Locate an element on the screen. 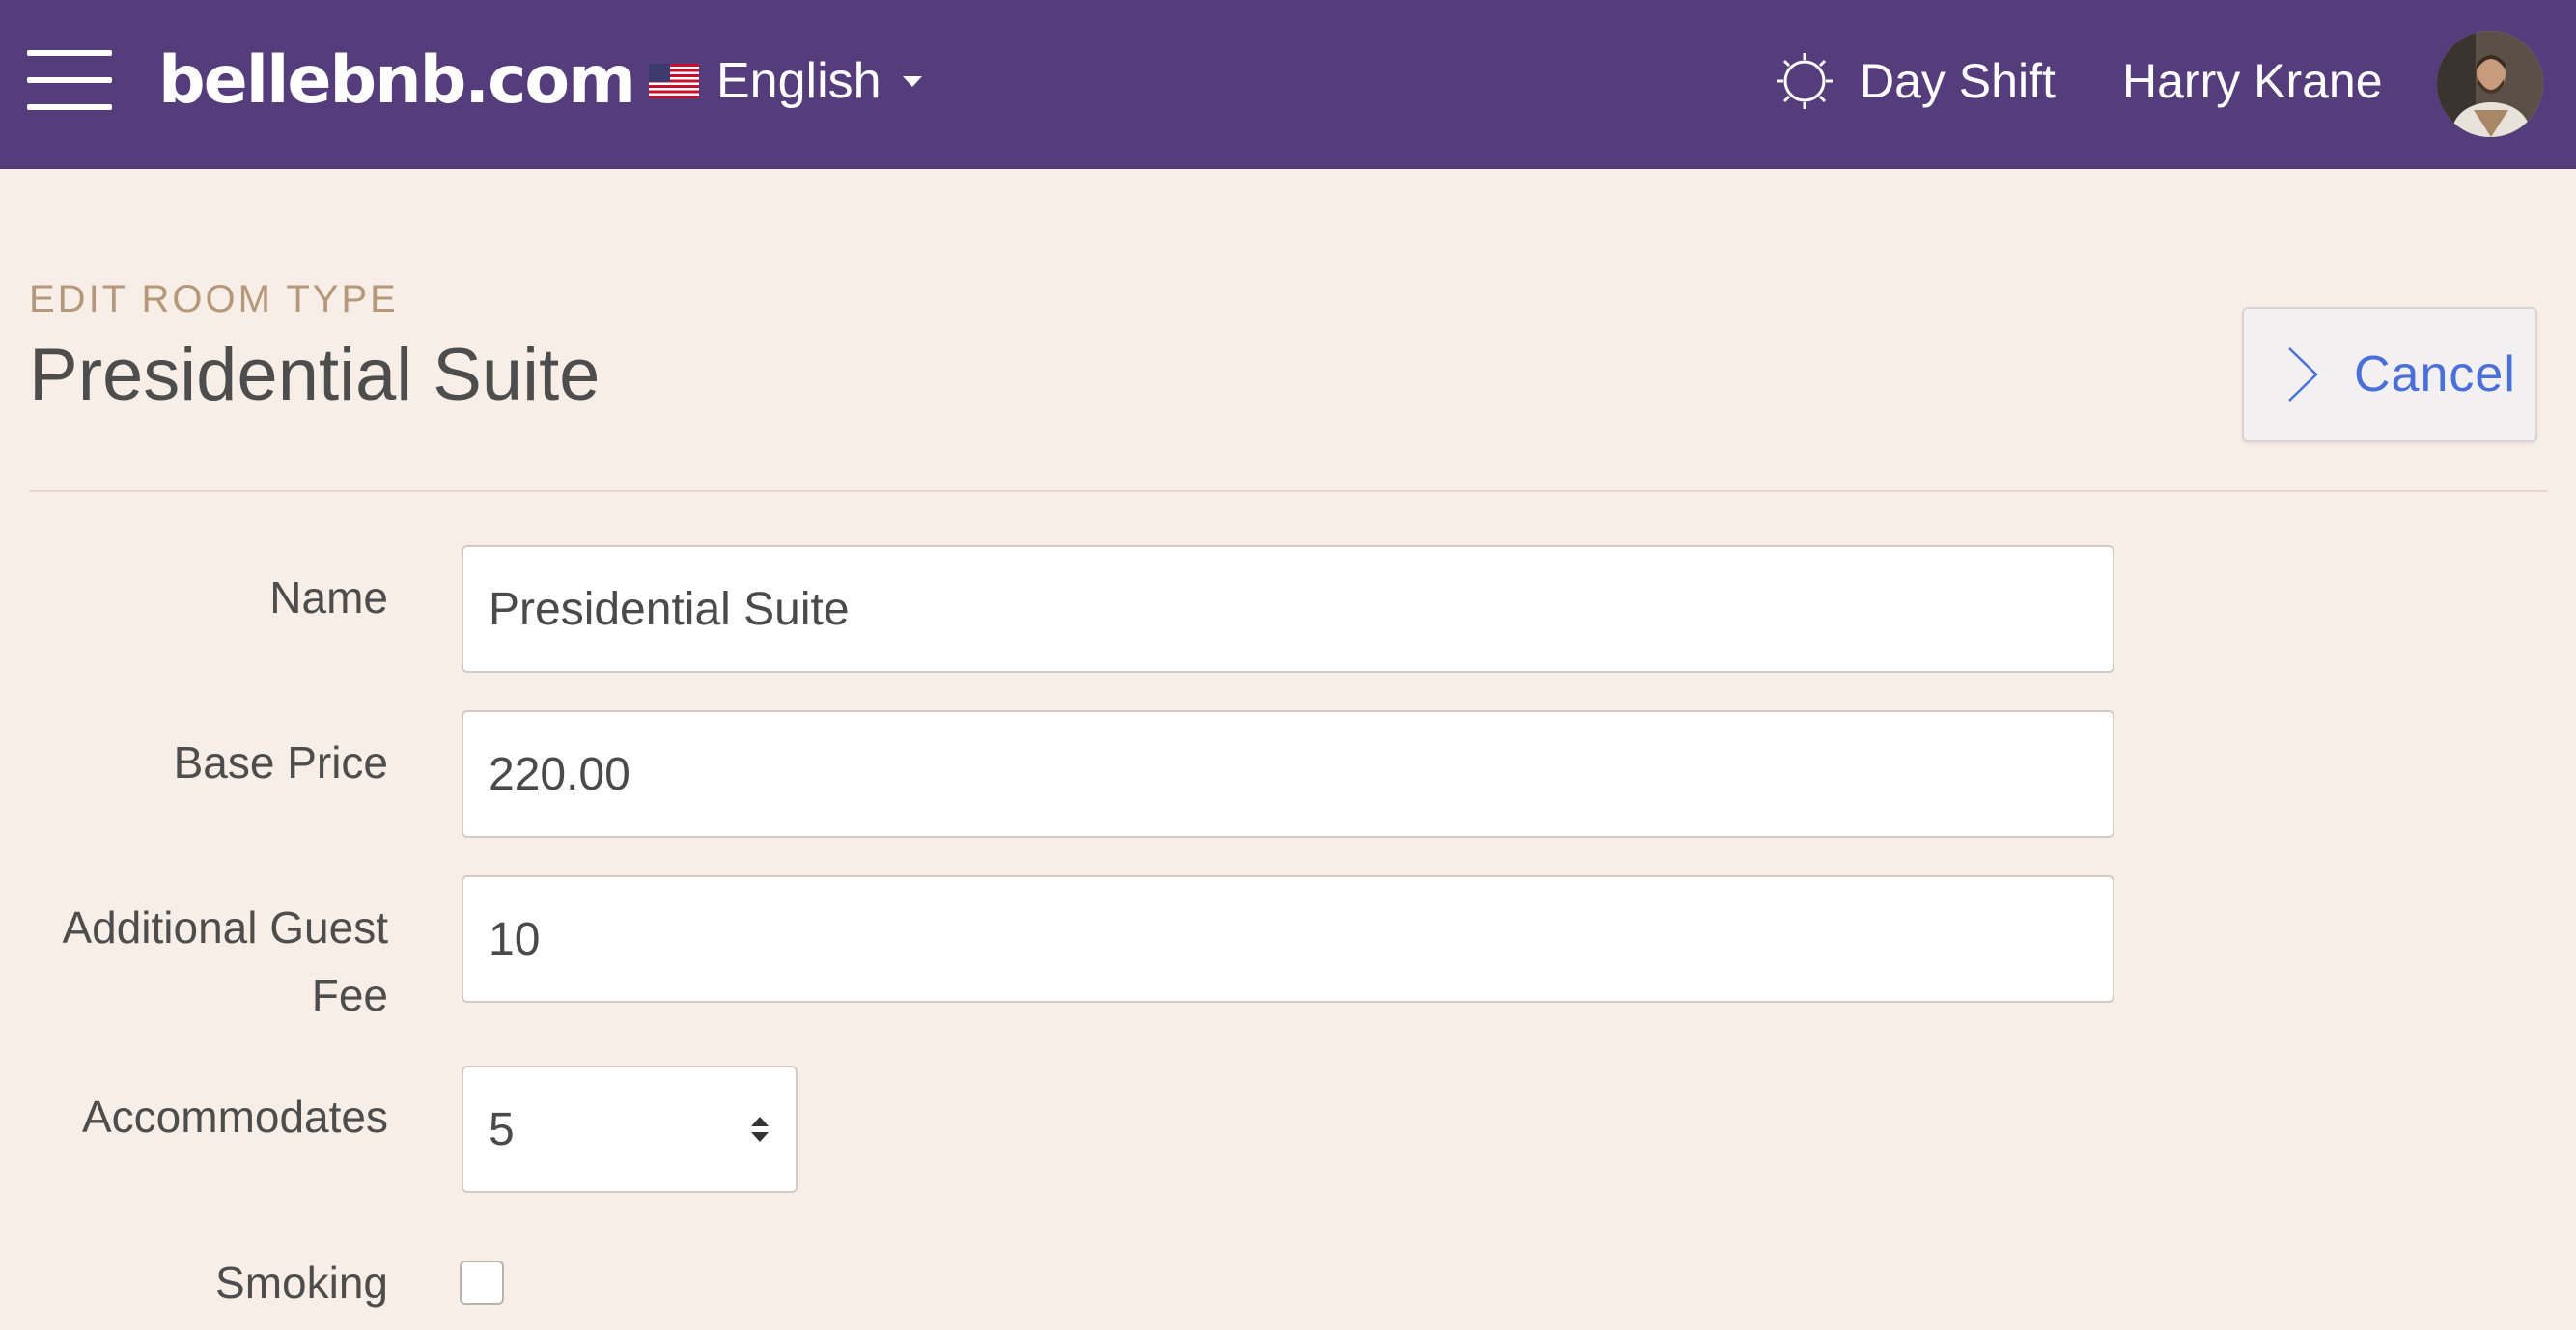 The width and height of the screenshot is (2576, 1330). cancel-button: Cancel is located at coordinates (2389, 374).